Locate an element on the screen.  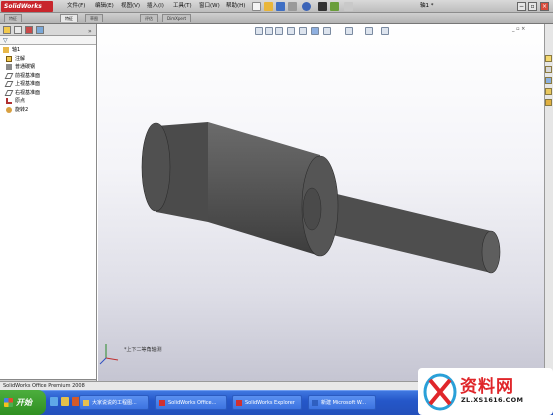
left-collar-face is located at coordinates (156, 167).